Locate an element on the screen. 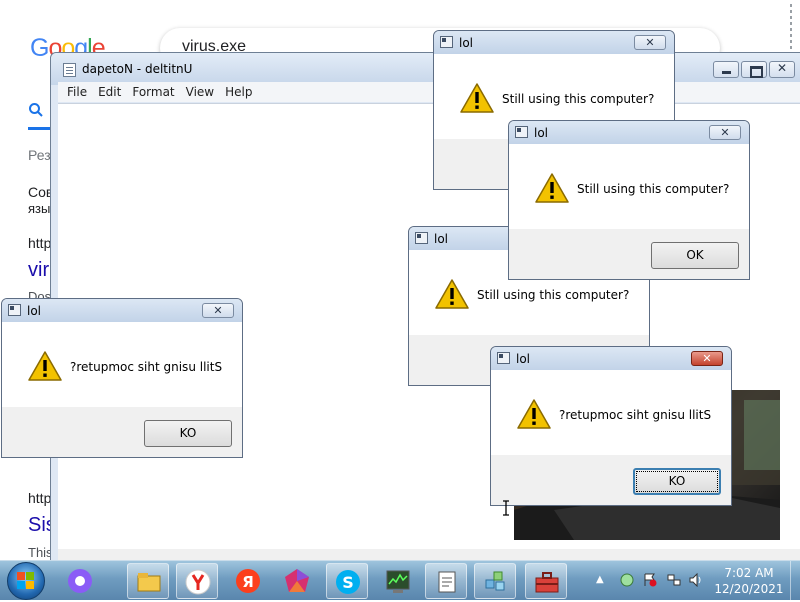  result-snippet-line: язы is located at coordinates (39, 208).